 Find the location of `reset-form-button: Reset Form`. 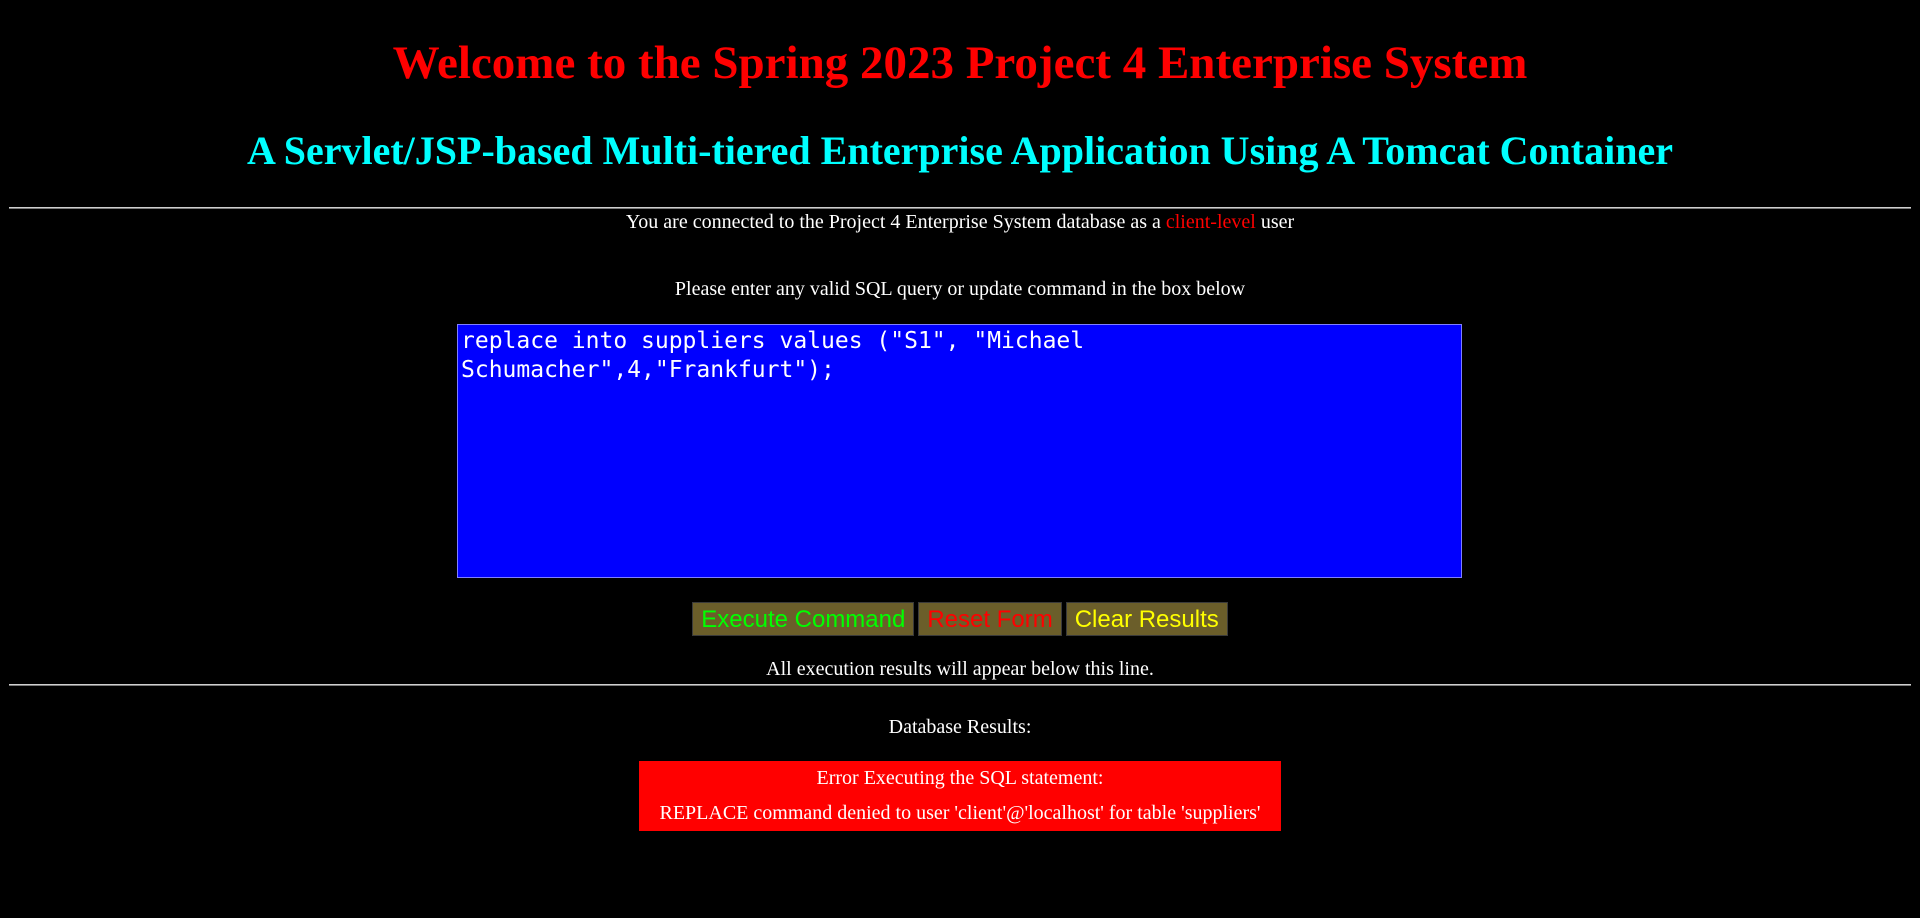

reset-form-button: Reset Form is located at coordinates (990, 619).